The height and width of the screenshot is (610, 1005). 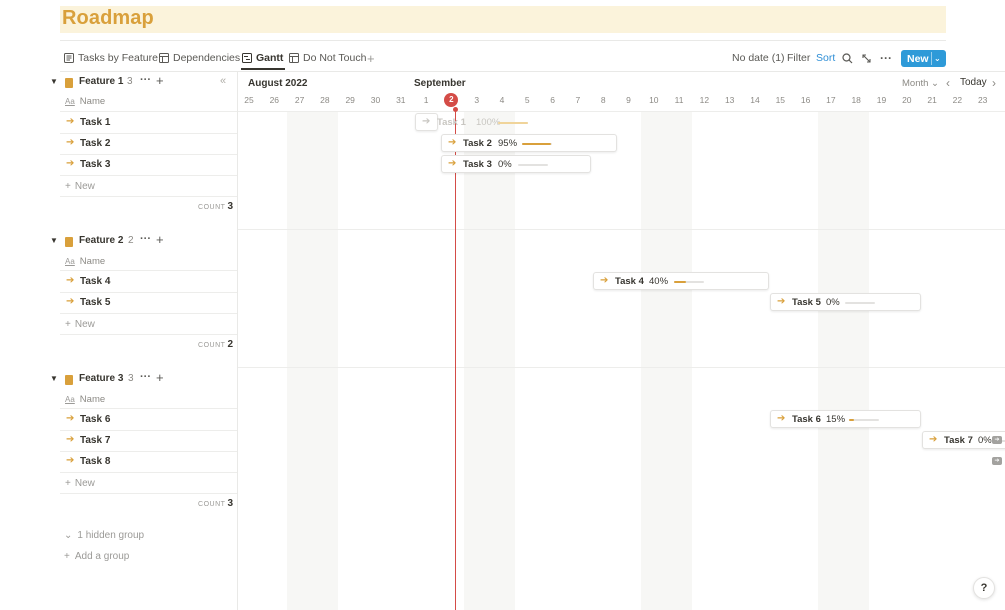 I want to click on new-button-label: New, so click(x=918, y=58).